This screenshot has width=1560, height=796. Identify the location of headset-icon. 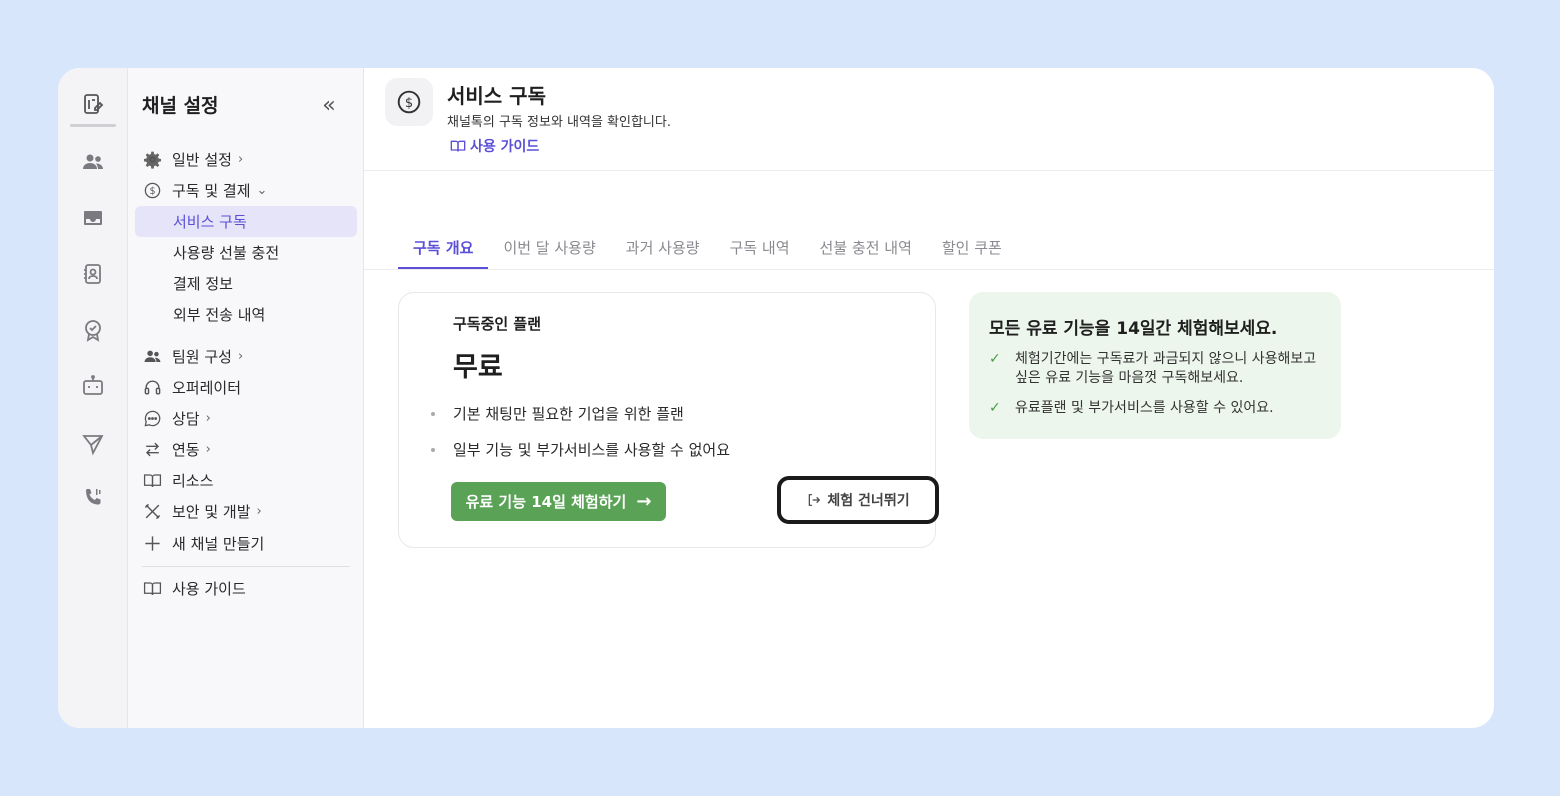
(152, 387).